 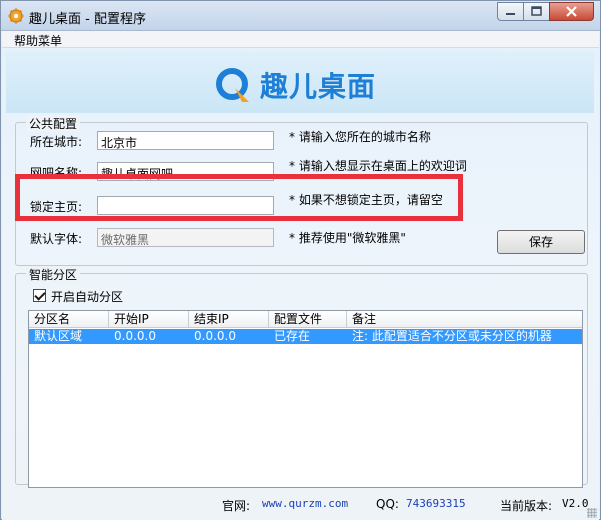 What do you see at coordinates (39, 295) in the screenshot?
I see `auto-partition-checkbox` at bounding box center [39, 295].